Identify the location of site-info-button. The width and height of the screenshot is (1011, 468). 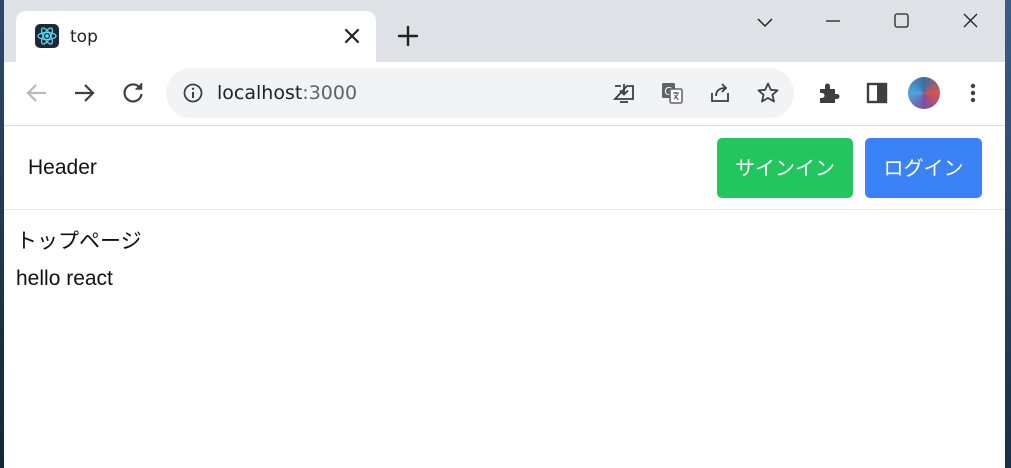
(193, 93).